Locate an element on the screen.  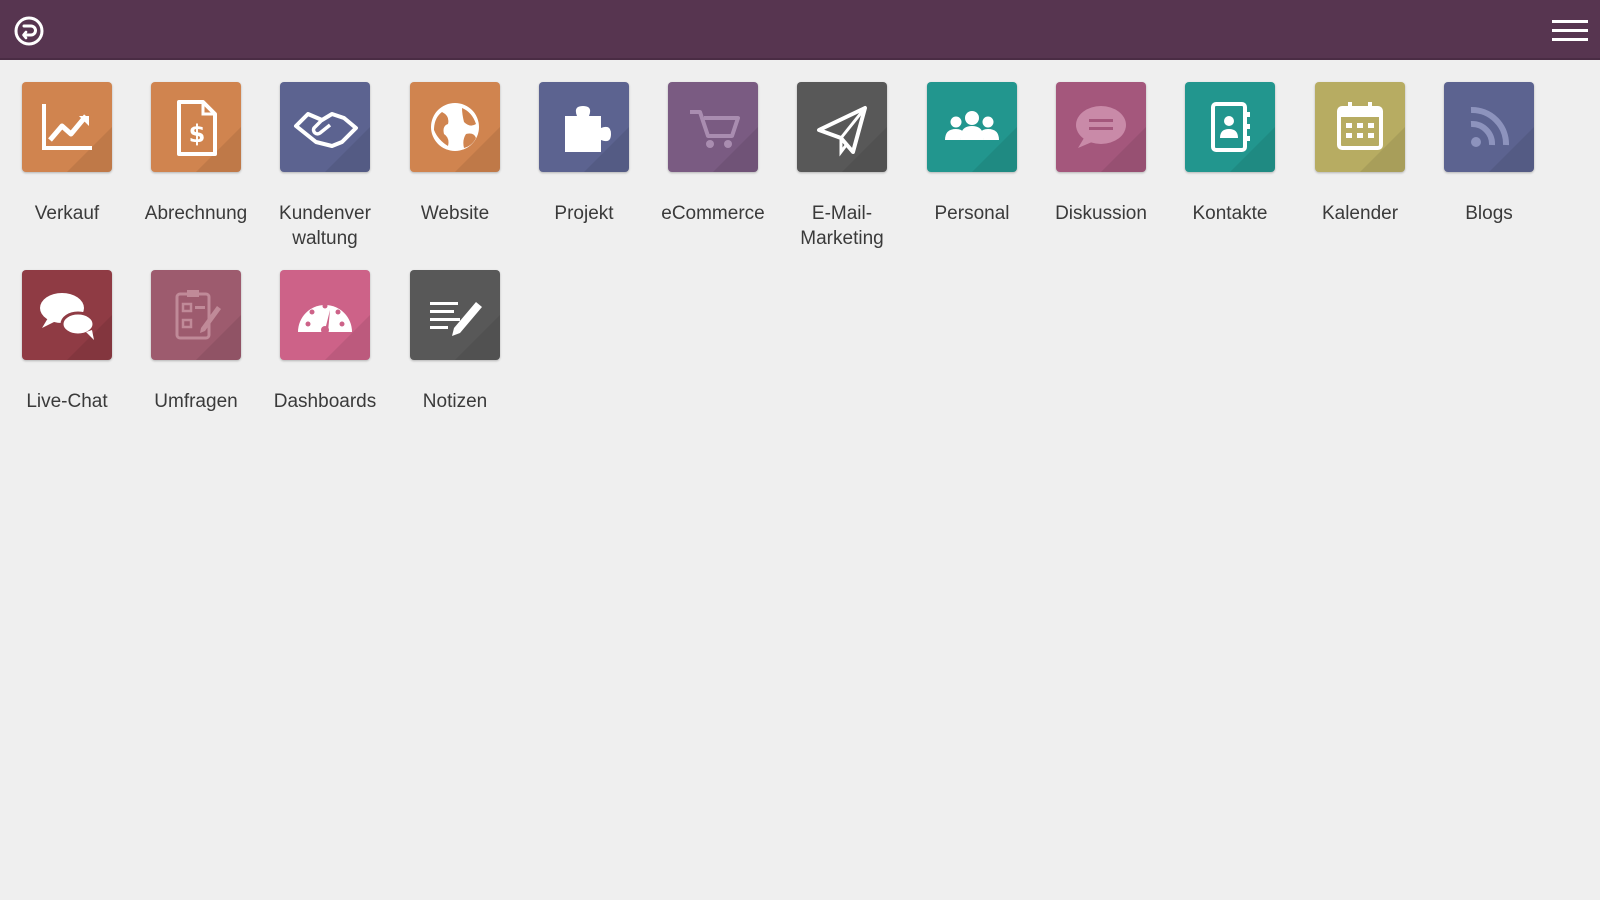
app-email-marketing: E-Mail- Marketing is located at coordinates (841, 154).